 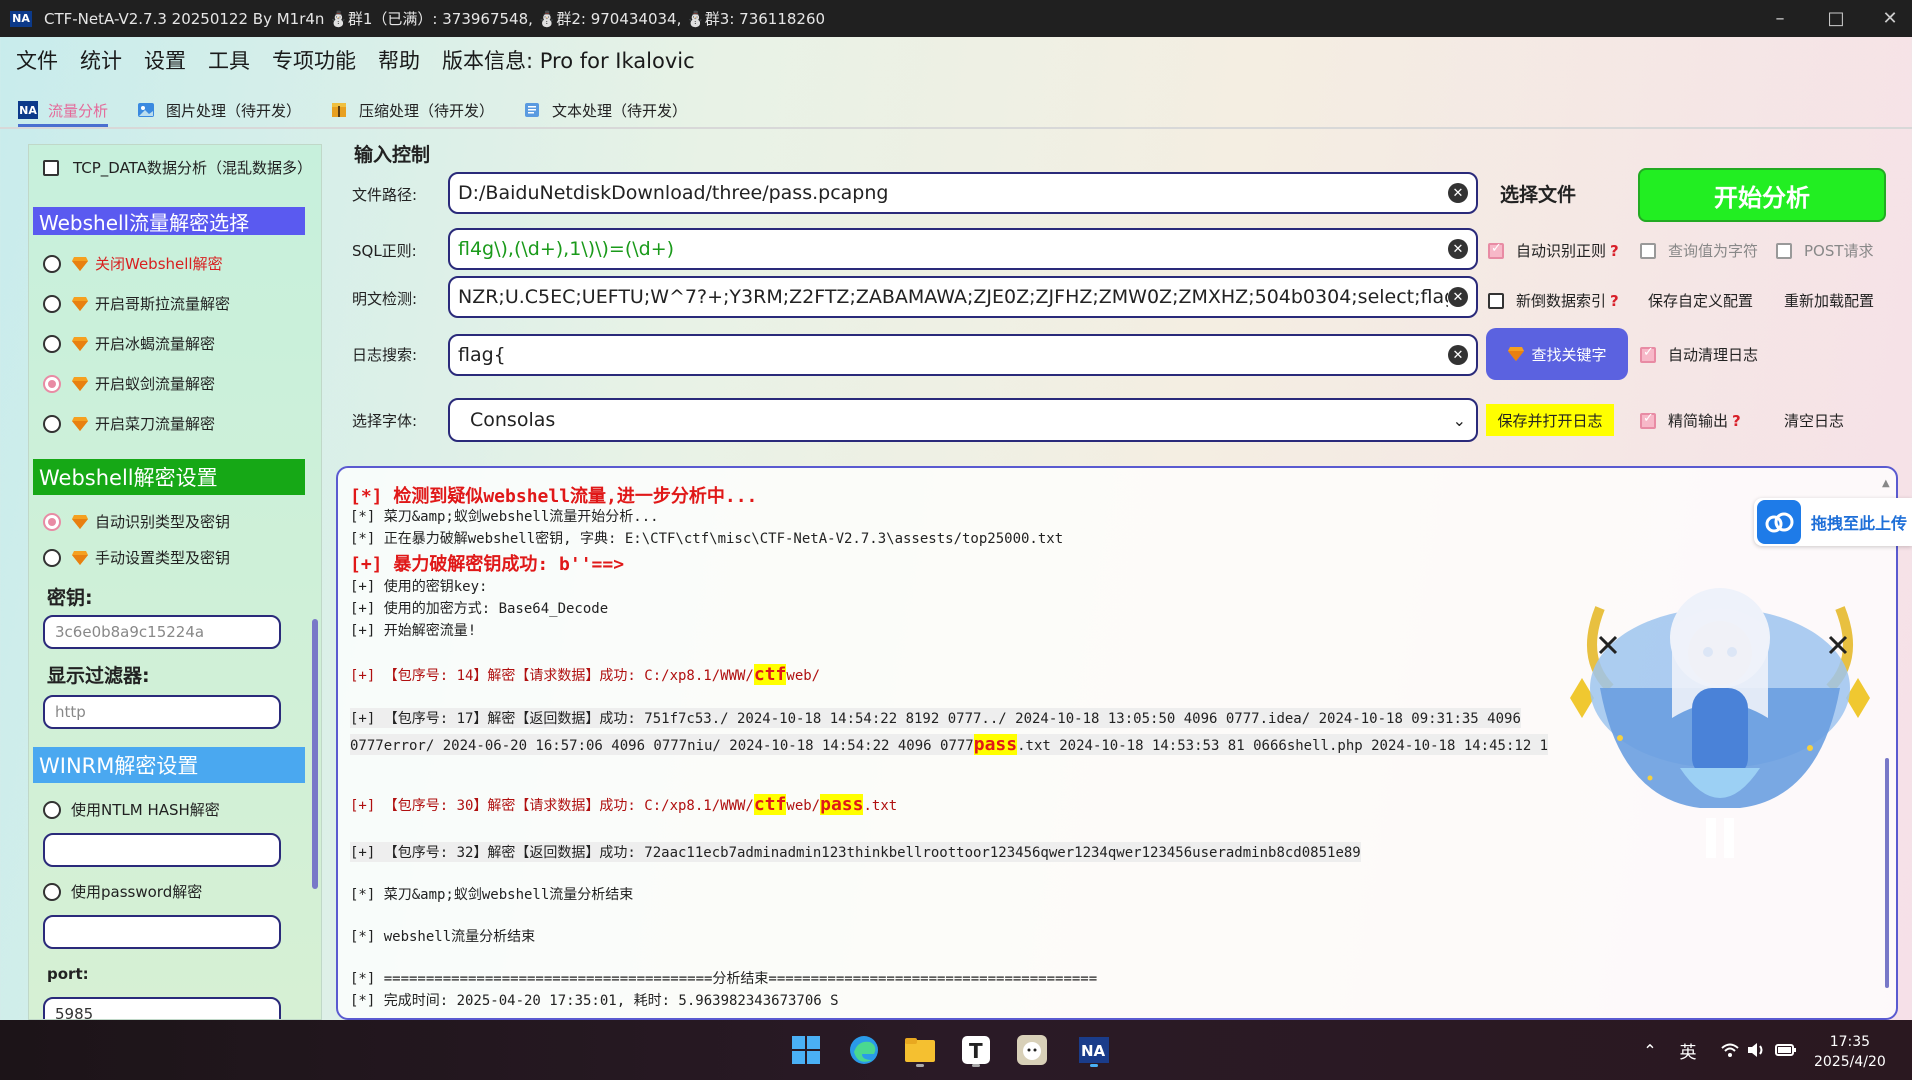 I want to click on save-and-open-log-button: 保存并打开日志, so click(x=1550, y=420).